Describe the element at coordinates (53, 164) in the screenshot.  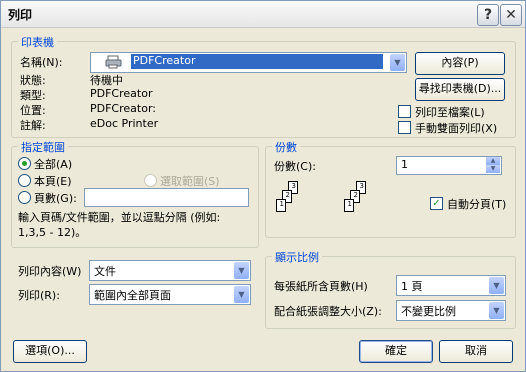
I see `range-all-label: 全部(A)` at that location.